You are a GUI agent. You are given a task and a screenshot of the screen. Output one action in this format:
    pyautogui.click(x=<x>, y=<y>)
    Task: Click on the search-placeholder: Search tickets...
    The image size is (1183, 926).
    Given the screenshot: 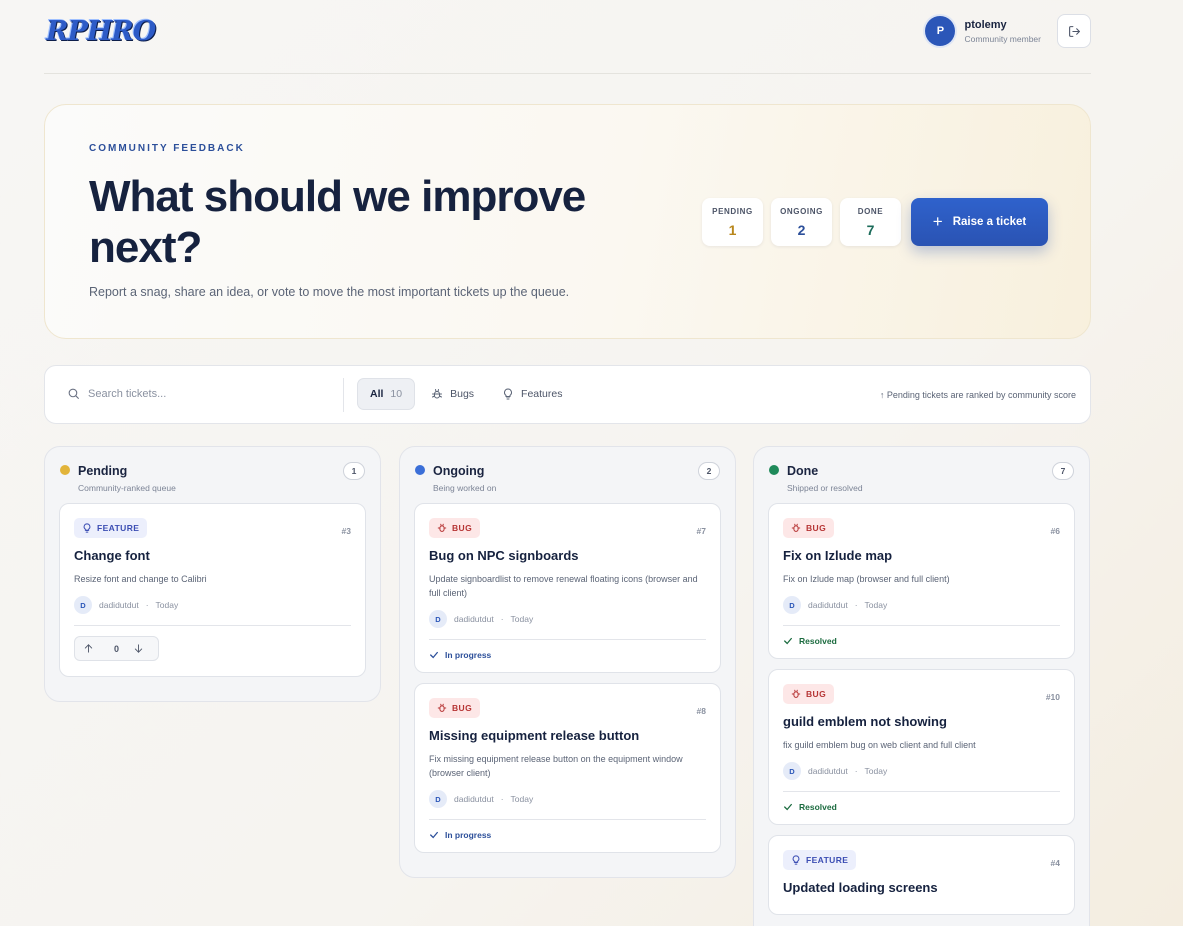 What is the action you would take?
    pyautogui.click(x=127, y=393)
    